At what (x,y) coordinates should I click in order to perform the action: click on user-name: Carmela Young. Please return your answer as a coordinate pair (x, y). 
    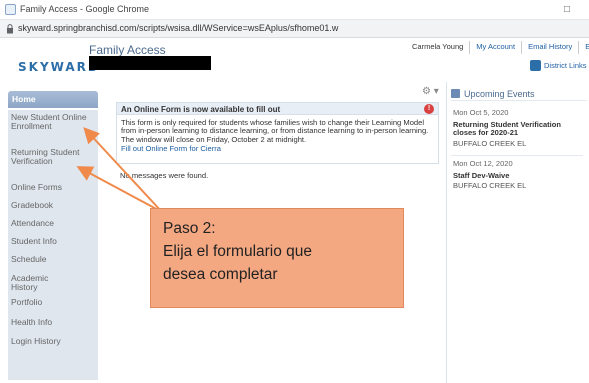
    Looking at the image, I should click on (438, 47).